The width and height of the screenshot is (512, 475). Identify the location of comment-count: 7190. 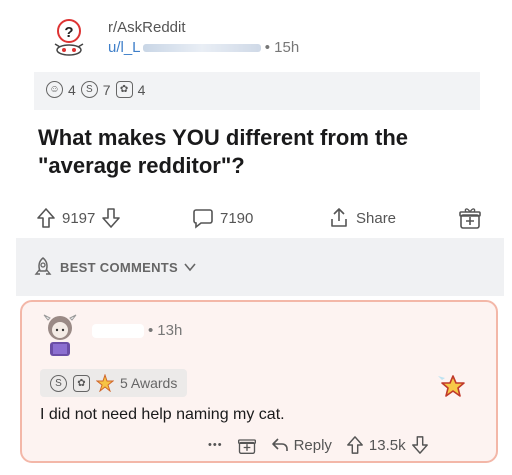
(237, 218).